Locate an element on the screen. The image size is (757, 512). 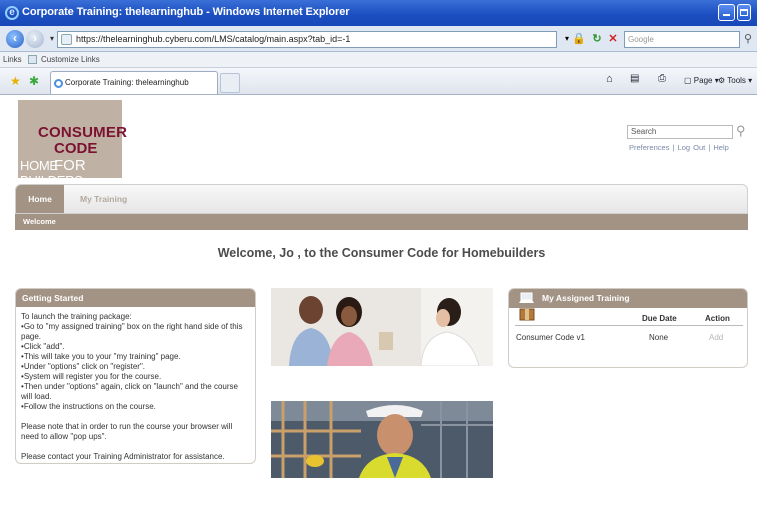
page-icon is located at coordinates (66, 39).